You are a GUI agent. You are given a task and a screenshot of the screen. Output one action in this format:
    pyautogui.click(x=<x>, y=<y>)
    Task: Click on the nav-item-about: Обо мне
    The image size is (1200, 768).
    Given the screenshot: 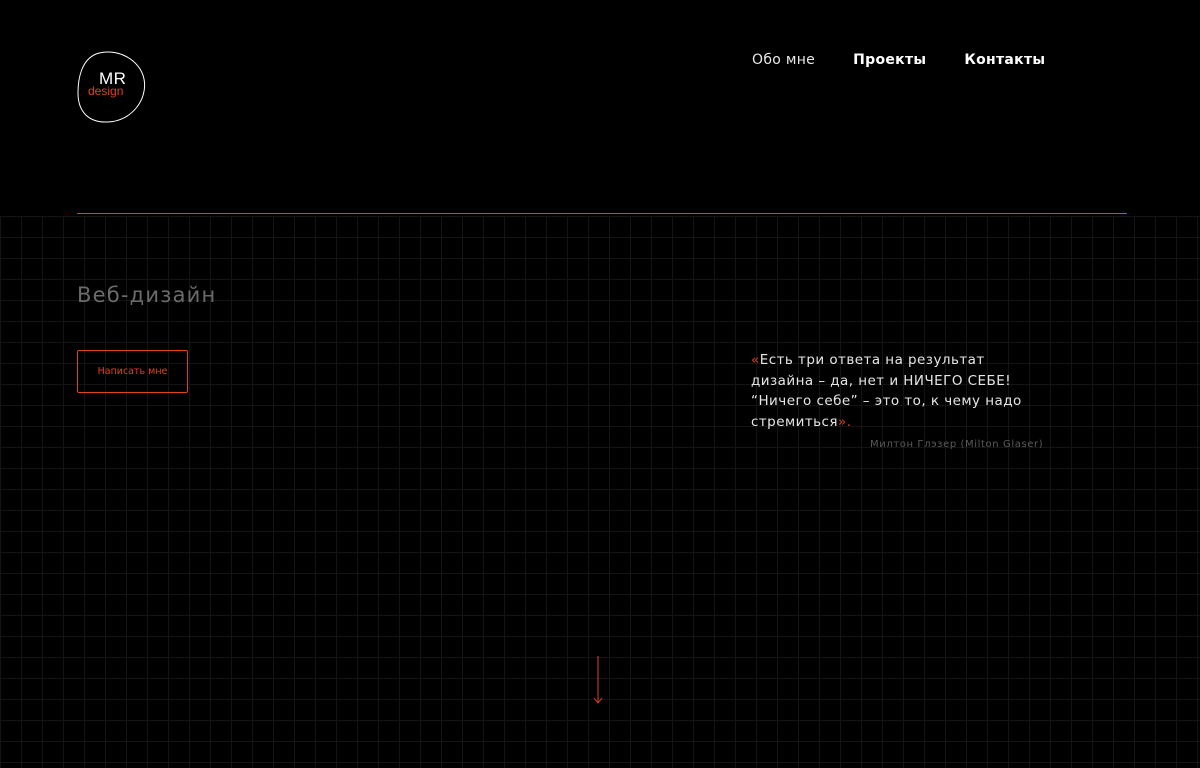 What is the action you would take?
    pyautogui.click(x=783, y=60)
    